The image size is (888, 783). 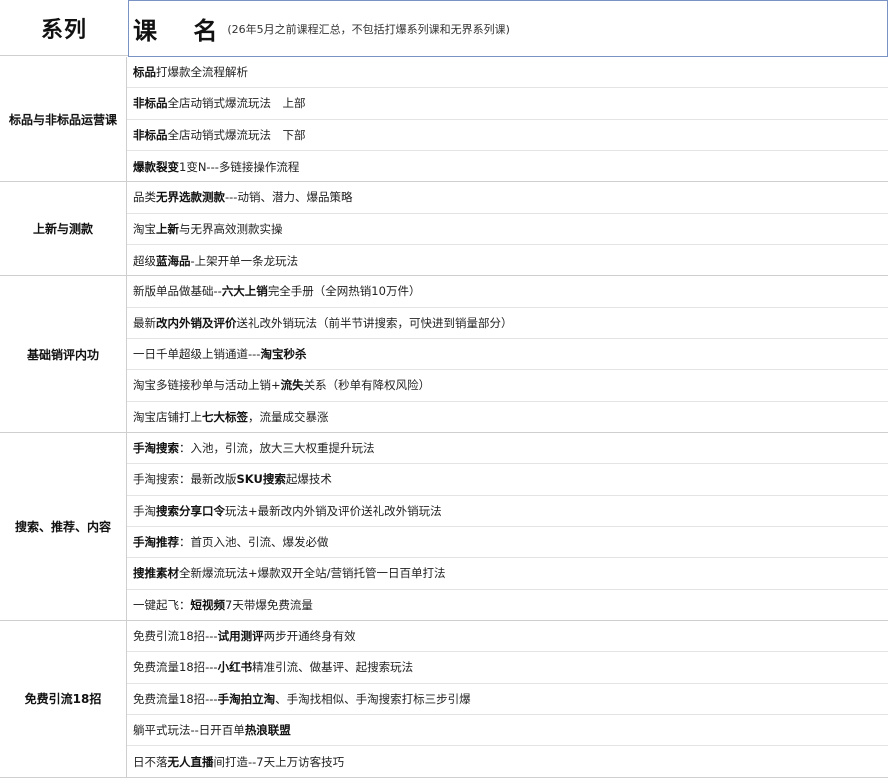 I want to click on series-label: 搜索、推荐、内容, so click(x=63, y=526).